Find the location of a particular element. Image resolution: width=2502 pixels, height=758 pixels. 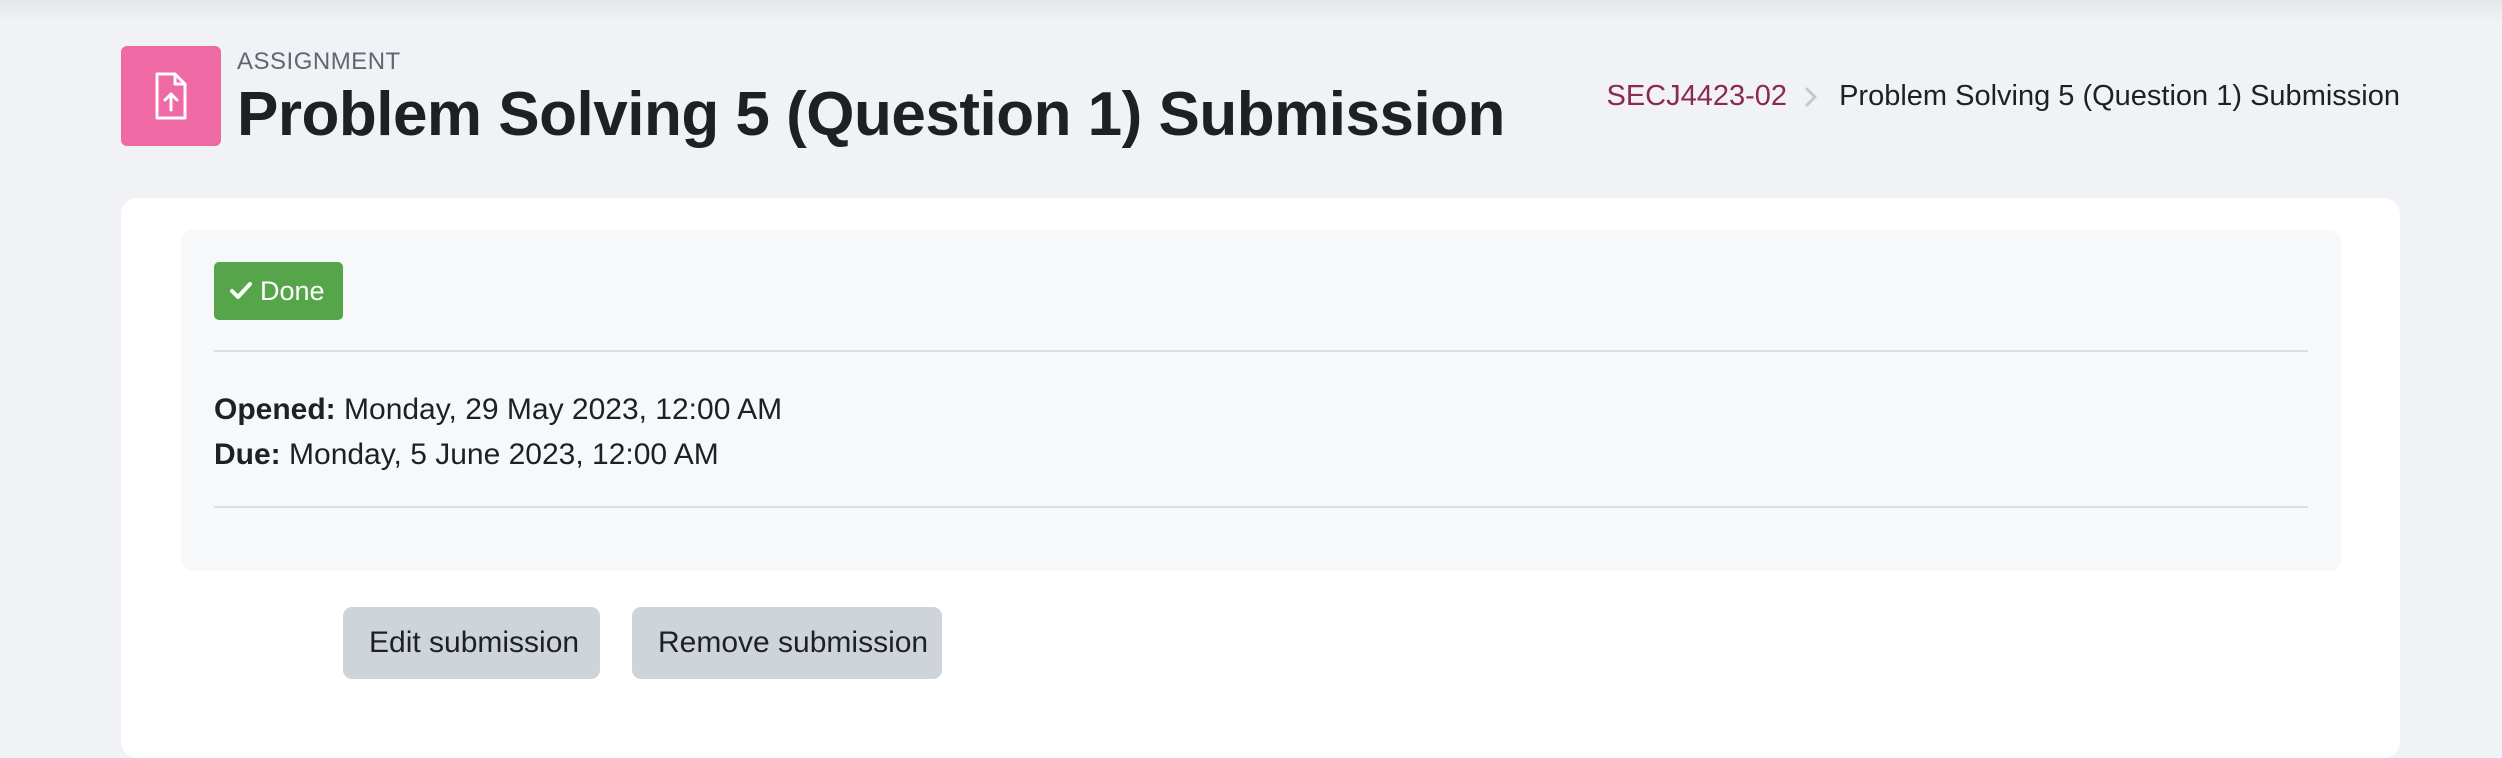

chevron-right-icon is located at coordinates (1811, 97).